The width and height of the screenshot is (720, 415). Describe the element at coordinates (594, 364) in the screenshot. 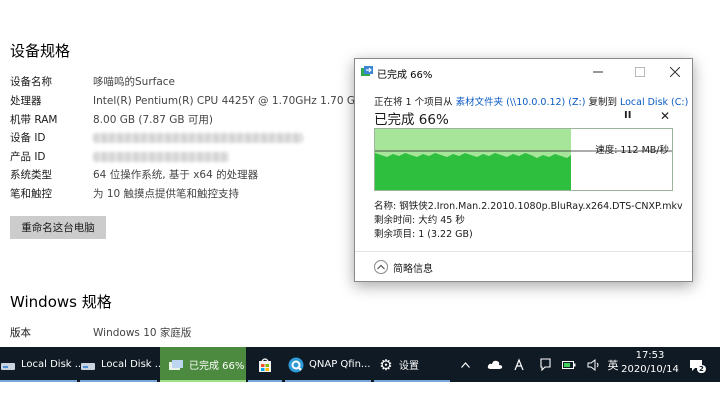

I see `volume-icon` at that location.